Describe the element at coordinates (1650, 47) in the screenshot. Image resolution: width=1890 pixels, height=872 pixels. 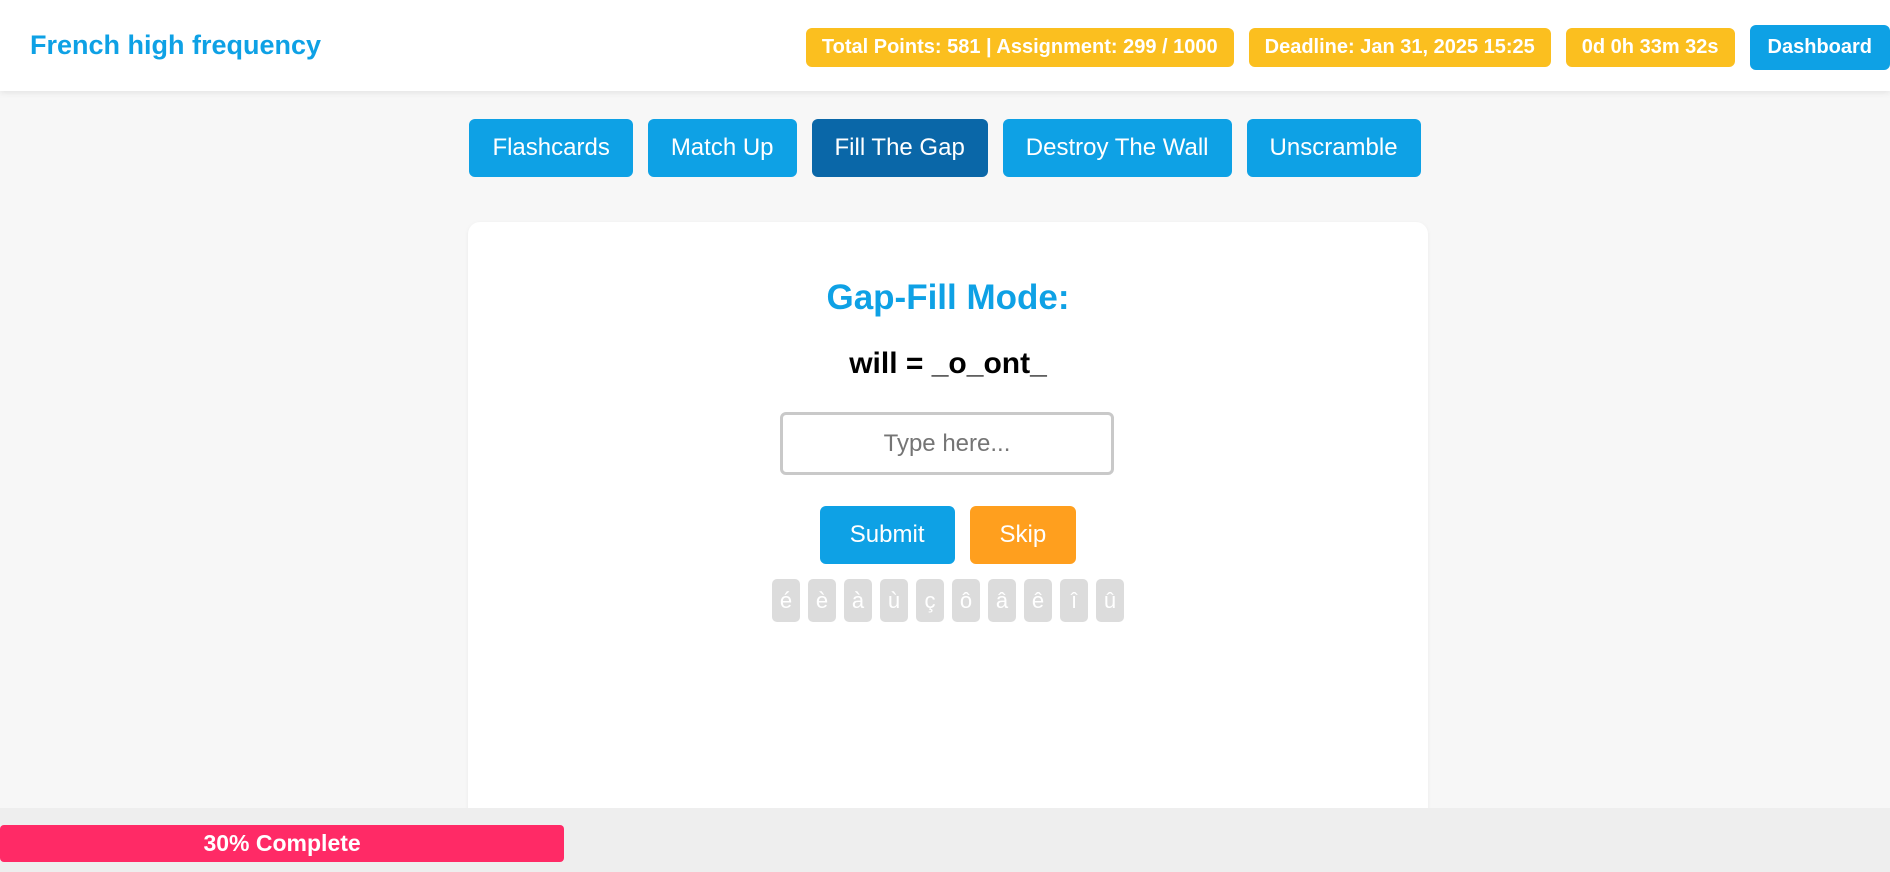
I see `countdown-timer-badge: 0d 0h 33m 32s` at that location.